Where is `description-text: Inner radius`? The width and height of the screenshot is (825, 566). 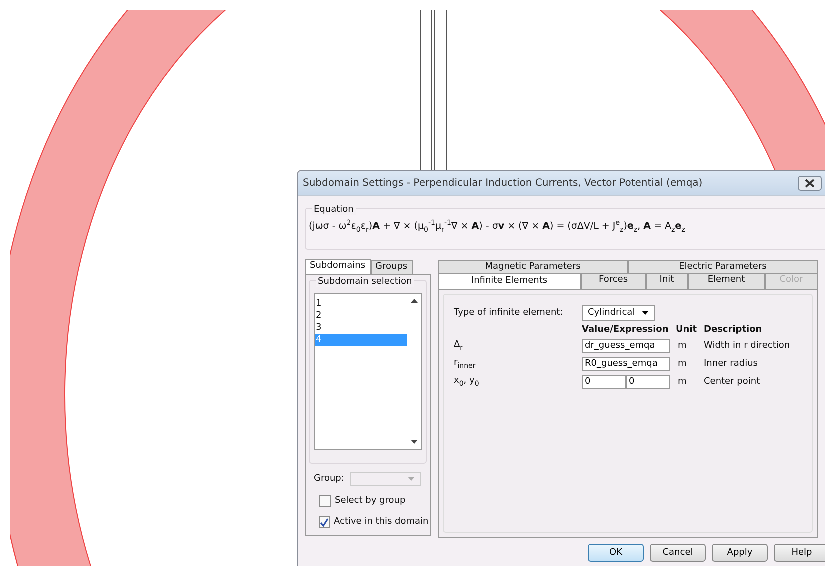
description-text: Inner radius is located at coordinates (731, 364).